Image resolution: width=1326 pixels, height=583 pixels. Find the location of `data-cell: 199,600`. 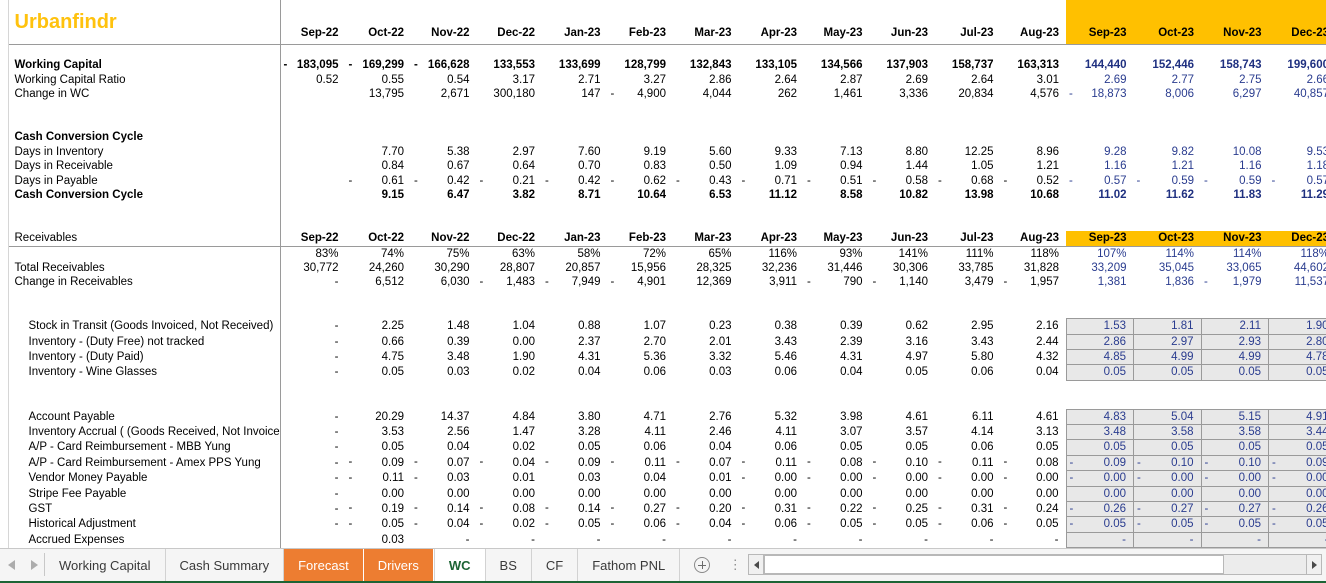

data-cell: 199,600 is located at coordinates (1297, 65).